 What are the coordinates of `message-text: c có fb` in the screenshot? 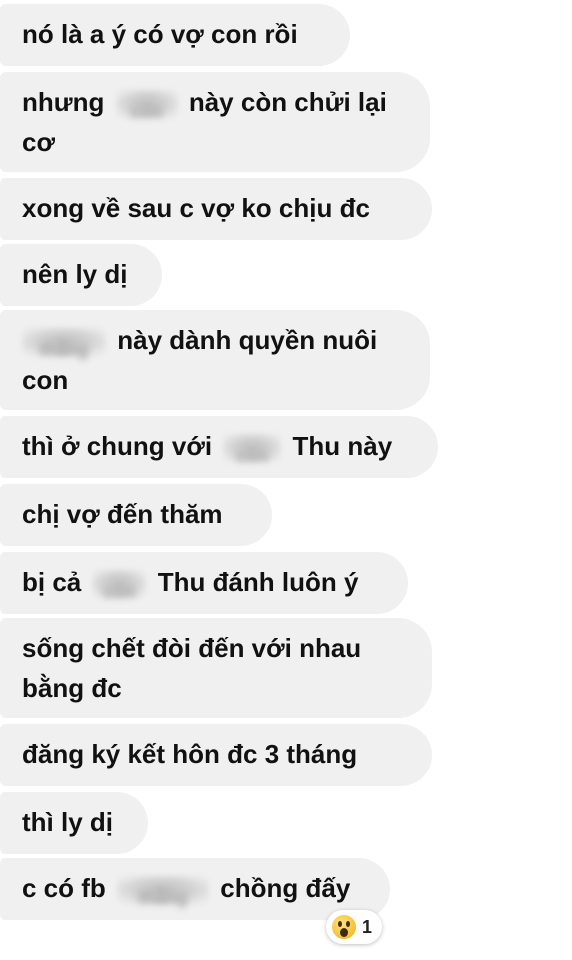 It's located at (64, 888).